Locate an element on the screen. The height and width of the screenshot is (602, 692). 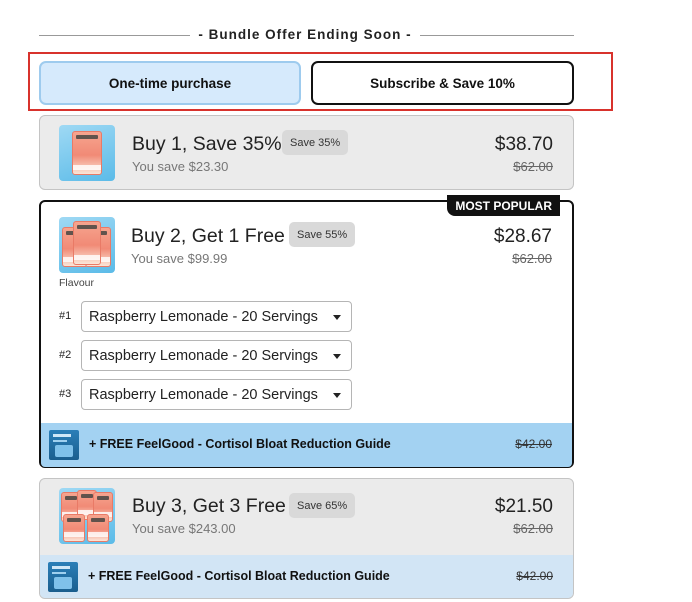
bundle-title: Buy 3, Get 3 Free is located at coordinates (209, 506).